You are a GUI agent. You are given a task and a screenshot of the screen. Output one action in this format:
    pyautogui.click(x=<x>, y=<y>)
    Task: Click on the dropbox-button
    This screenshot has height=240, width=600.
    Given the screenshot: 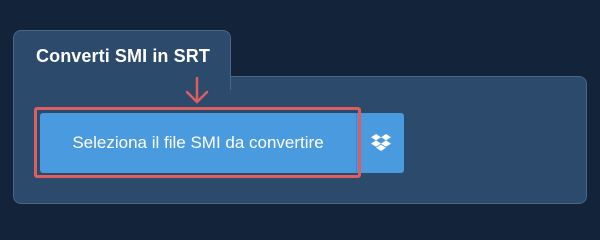 What is the action you would take?
    pyautogui.click(x=380, y=143)
    